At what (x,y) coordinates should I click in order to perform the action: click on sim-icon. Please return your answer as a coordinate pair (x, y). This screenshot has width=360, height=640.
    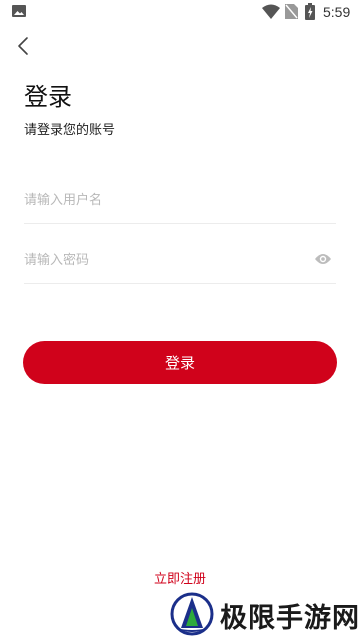
    Looking at the image, I should click on (291, 11).